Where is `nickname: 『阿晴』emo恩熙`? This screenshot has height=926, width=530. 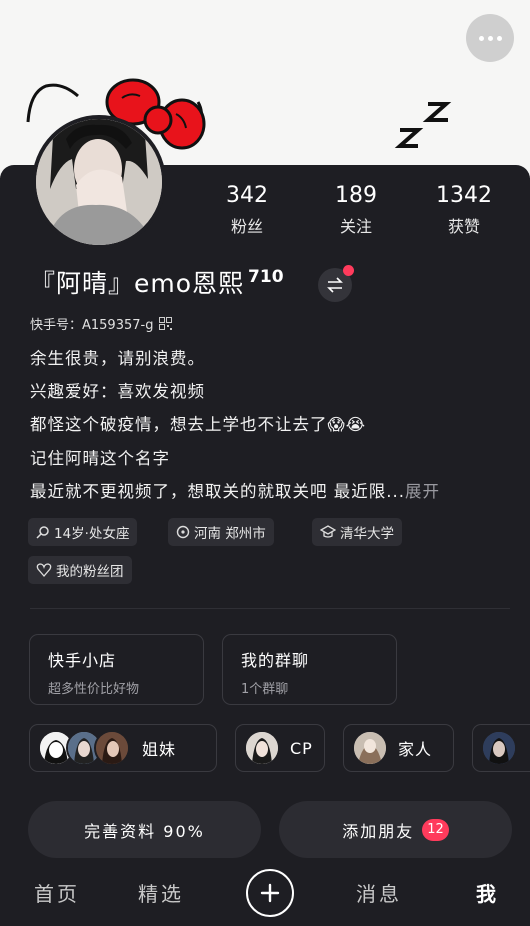 nickname: 『阿晴』emo恩熙 is located at coordinates (137, 282).